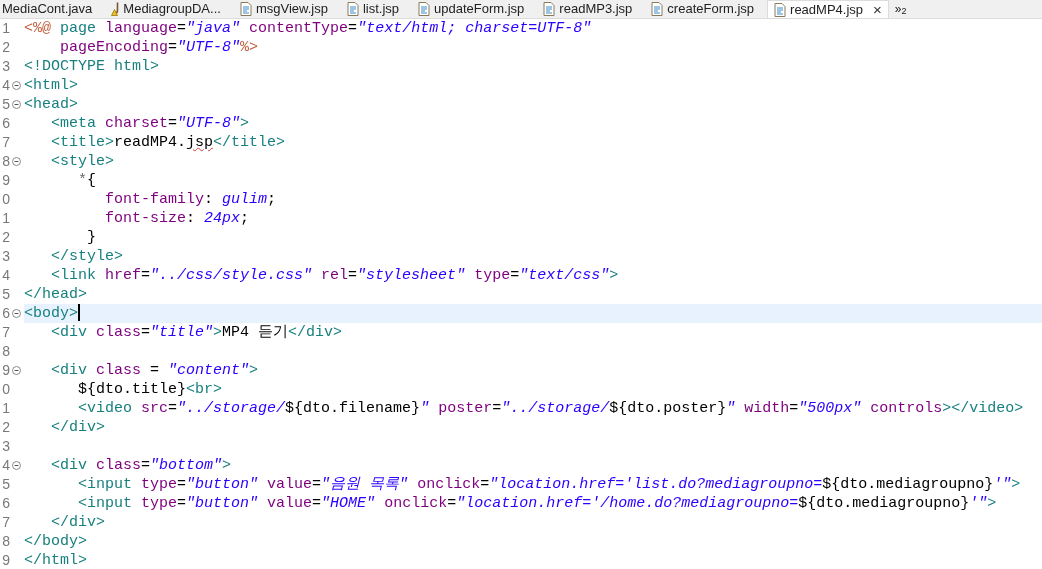 The height and width of the screenshot is (569, 1042). Describe the element at coordinates (376, 9) in the screenshot. I see `editor-tab: list.jsp` at that location.